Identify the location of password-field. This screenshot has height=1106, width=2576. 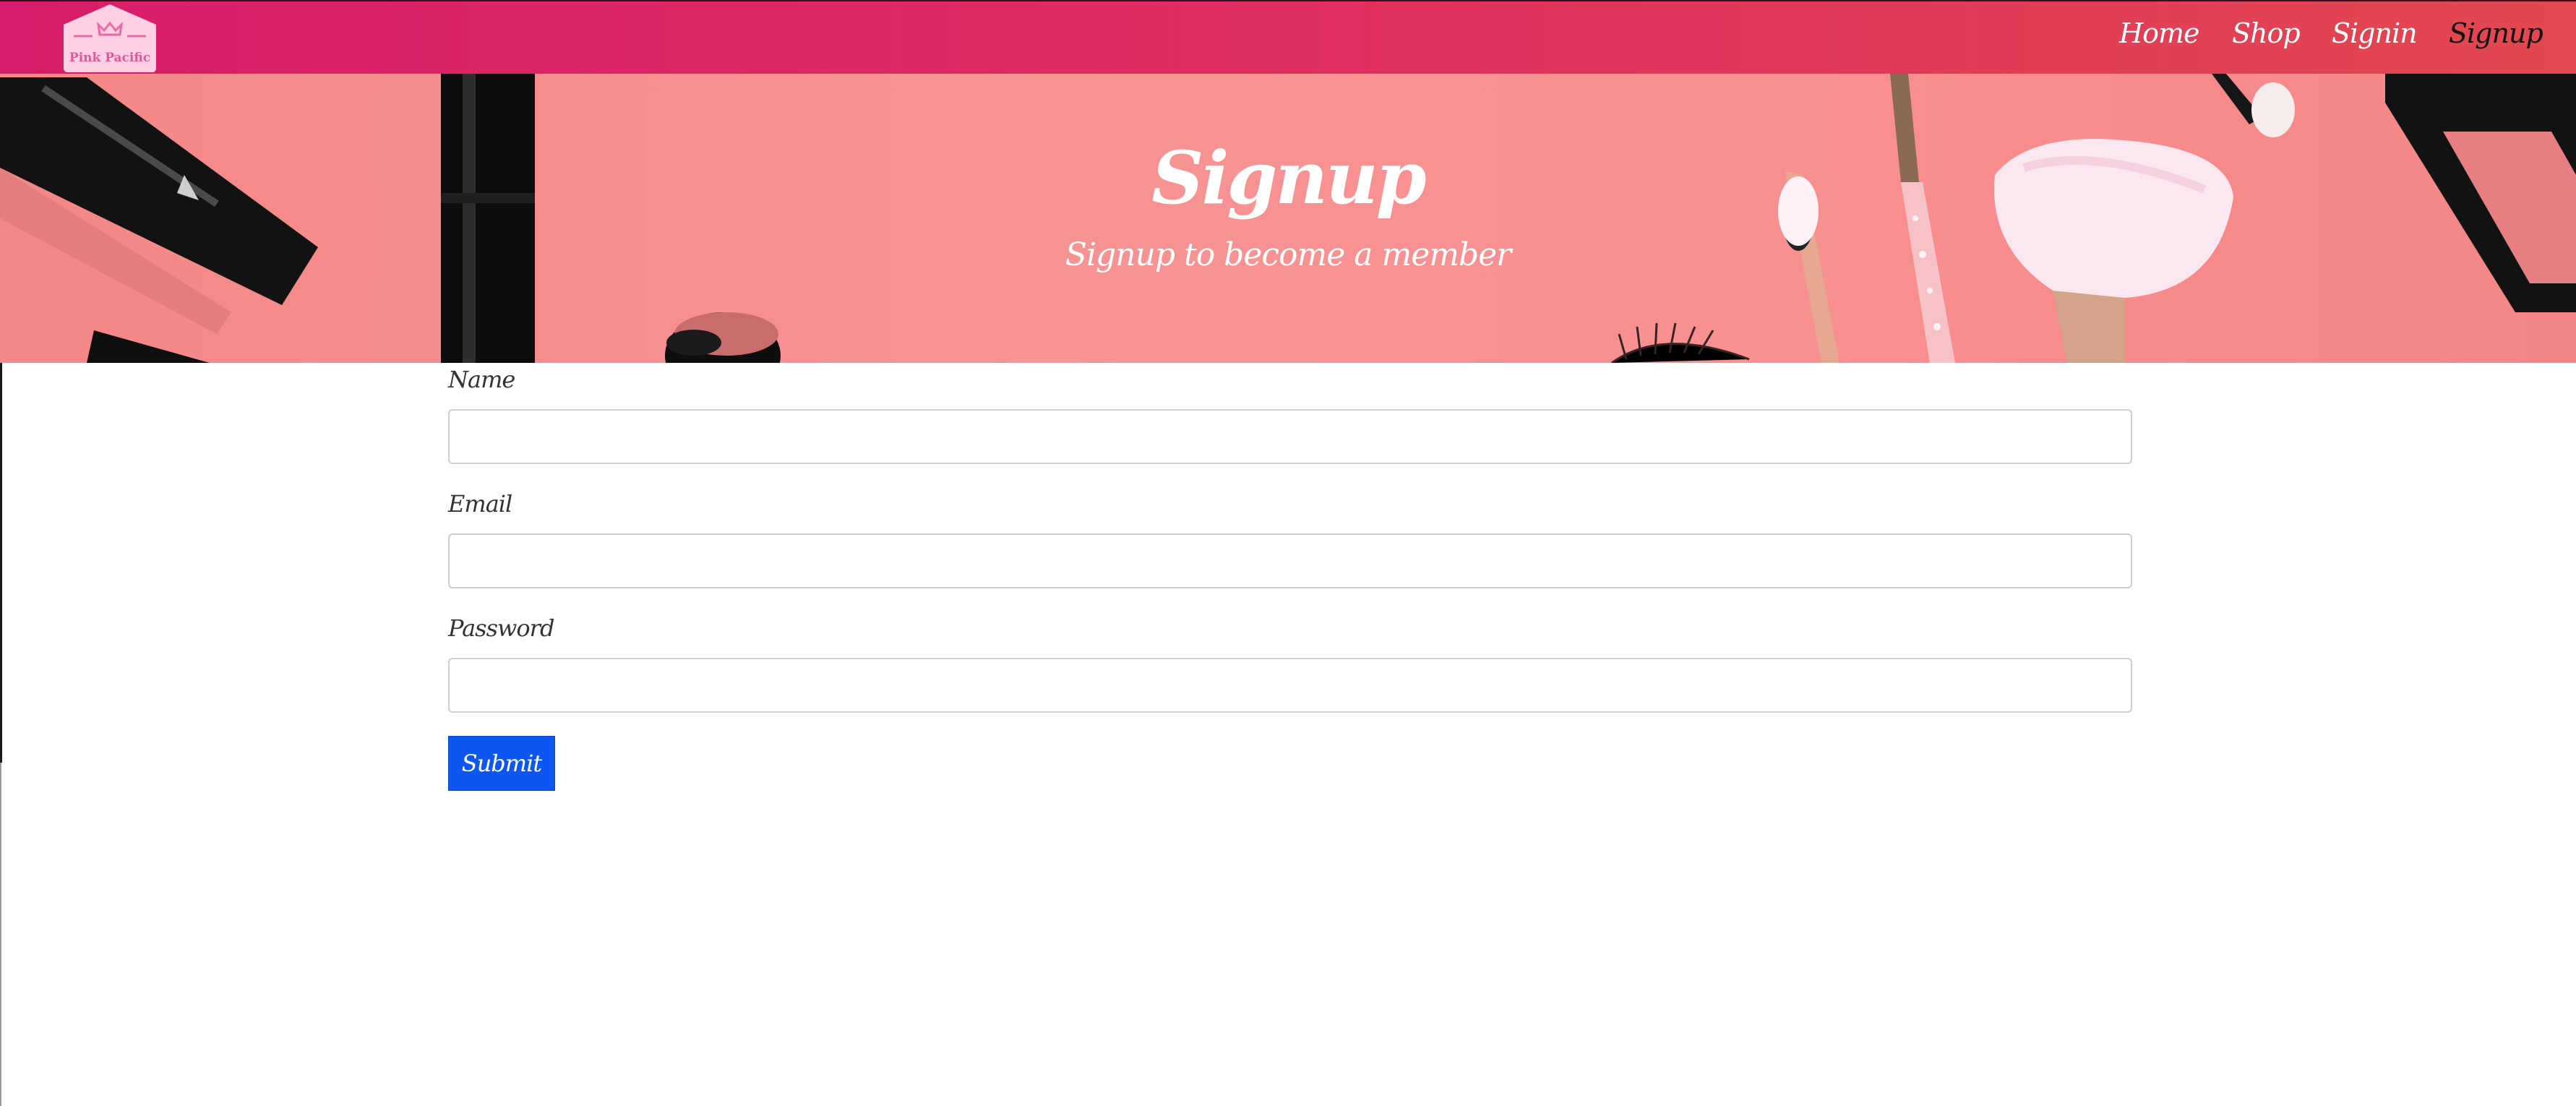
(1290, 685).